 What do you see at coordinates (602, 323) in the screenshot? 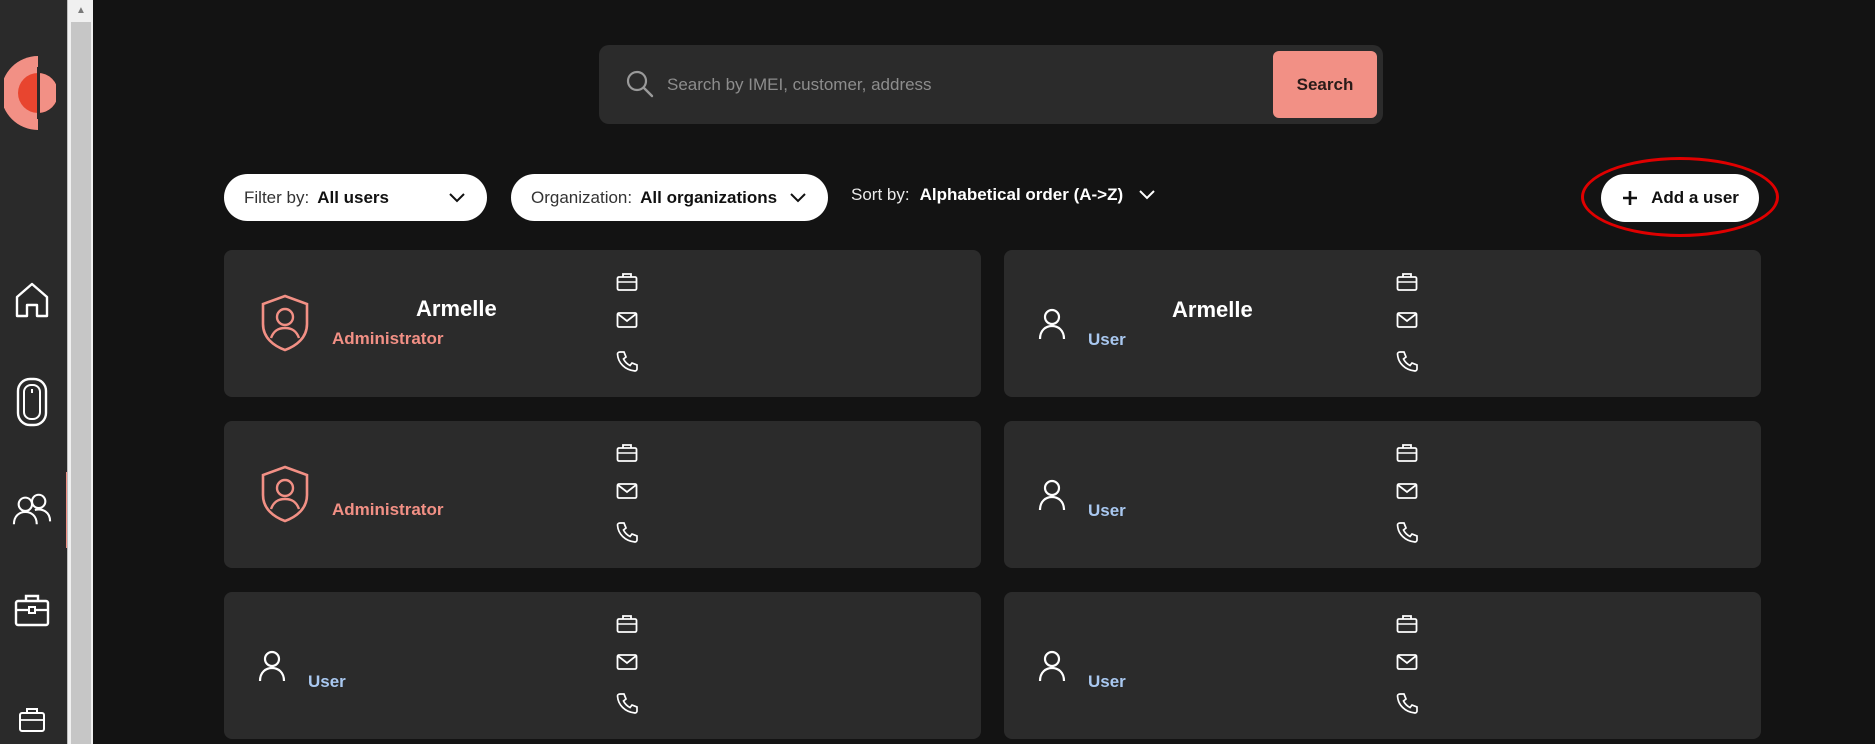
I see `user-card: Armelle Administrator` at bounding box center [602, 323].